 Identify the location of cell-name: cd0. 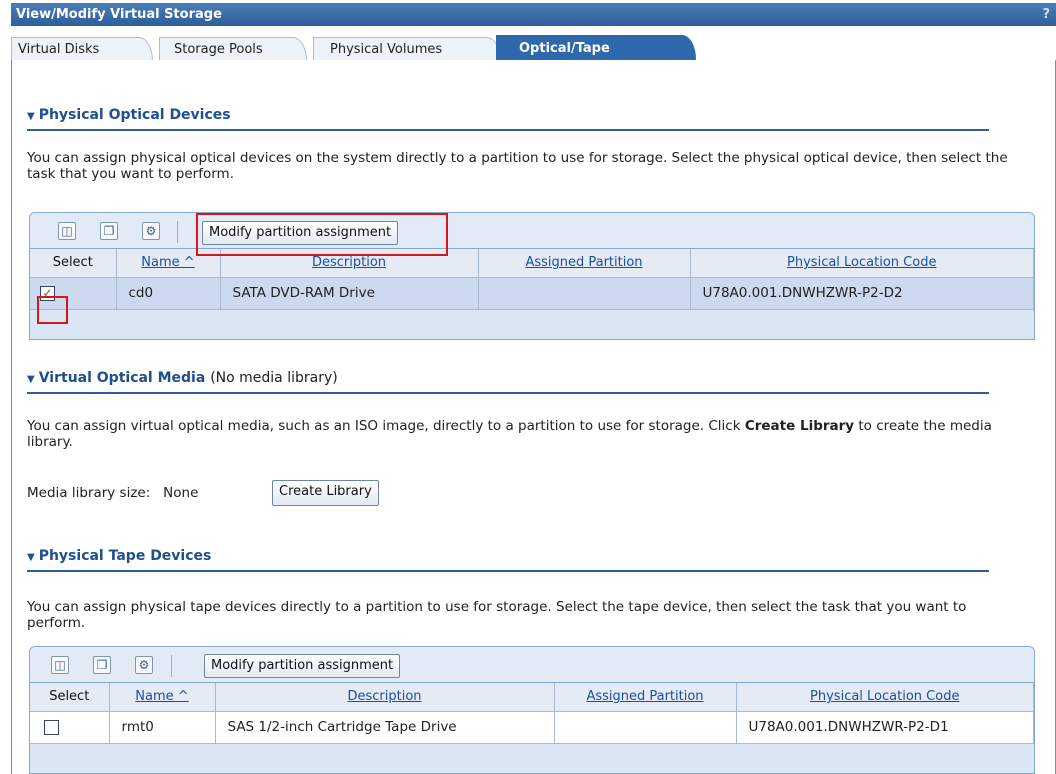
(168, 293).